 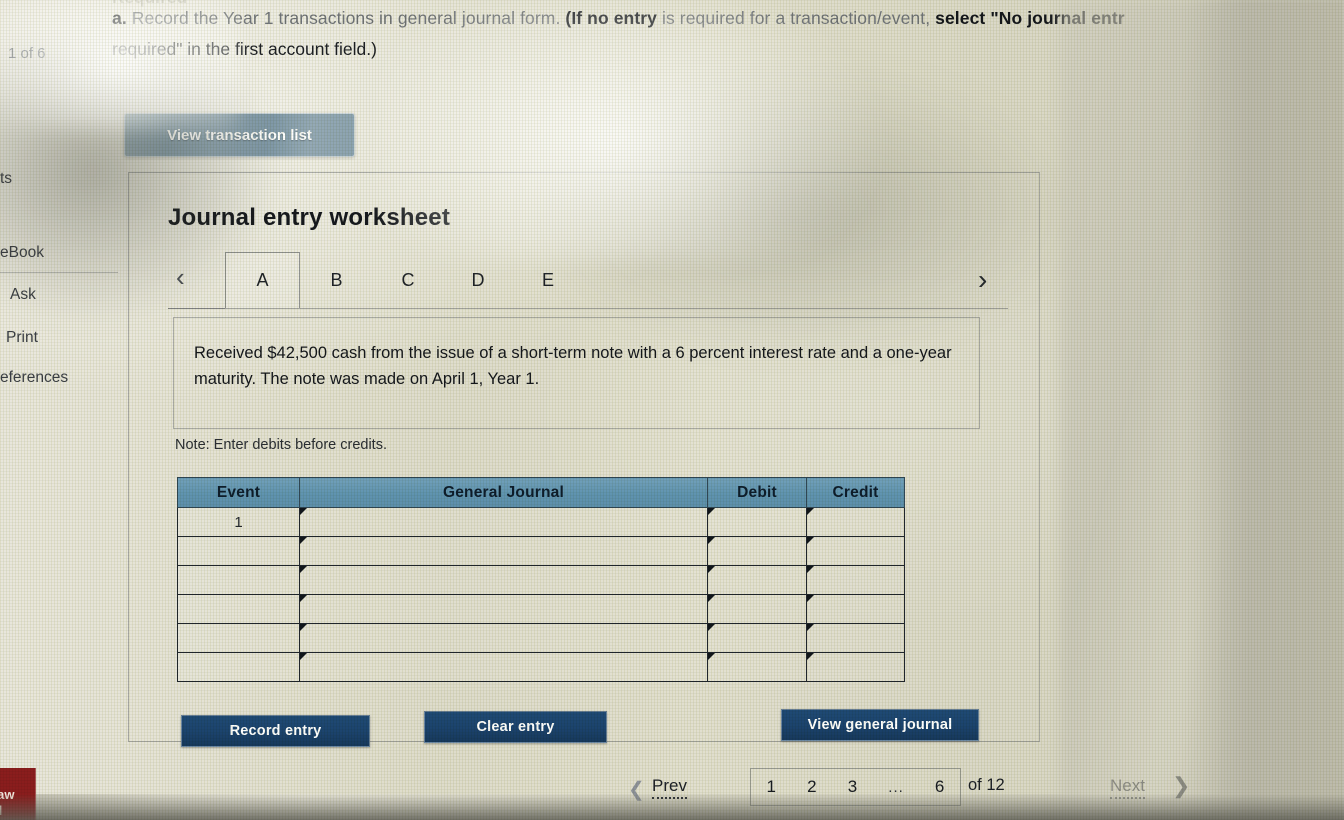 What do you see at coordinates (281, 445) in the screenshot?
I see `debits-before-credits-note: Note: Enter debits before credits.` at bounding box center [281, 445].